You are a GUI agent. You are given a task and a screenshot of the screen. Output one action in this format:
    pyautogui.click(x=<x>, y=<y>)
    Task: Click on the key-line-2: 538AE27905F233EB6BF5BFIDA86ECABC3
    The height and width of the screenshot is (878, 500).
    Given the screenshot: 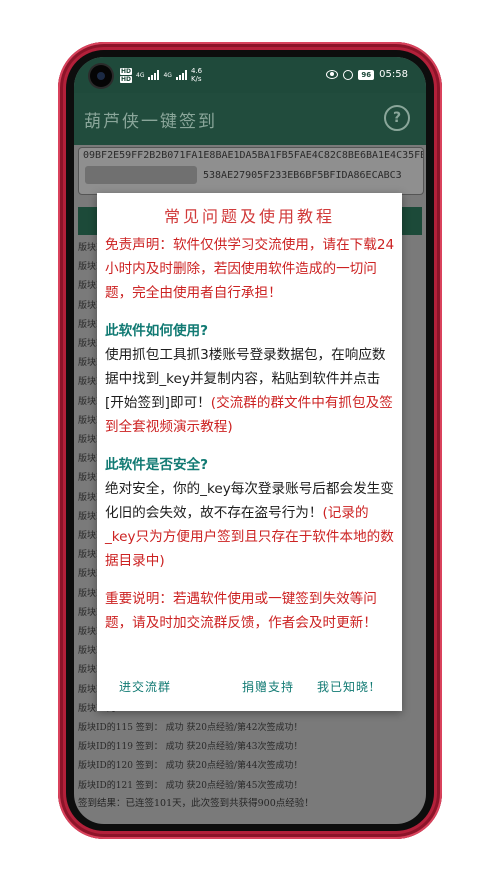 What is the action you would take?
    pyautogui.click(x=302, y=175)
    